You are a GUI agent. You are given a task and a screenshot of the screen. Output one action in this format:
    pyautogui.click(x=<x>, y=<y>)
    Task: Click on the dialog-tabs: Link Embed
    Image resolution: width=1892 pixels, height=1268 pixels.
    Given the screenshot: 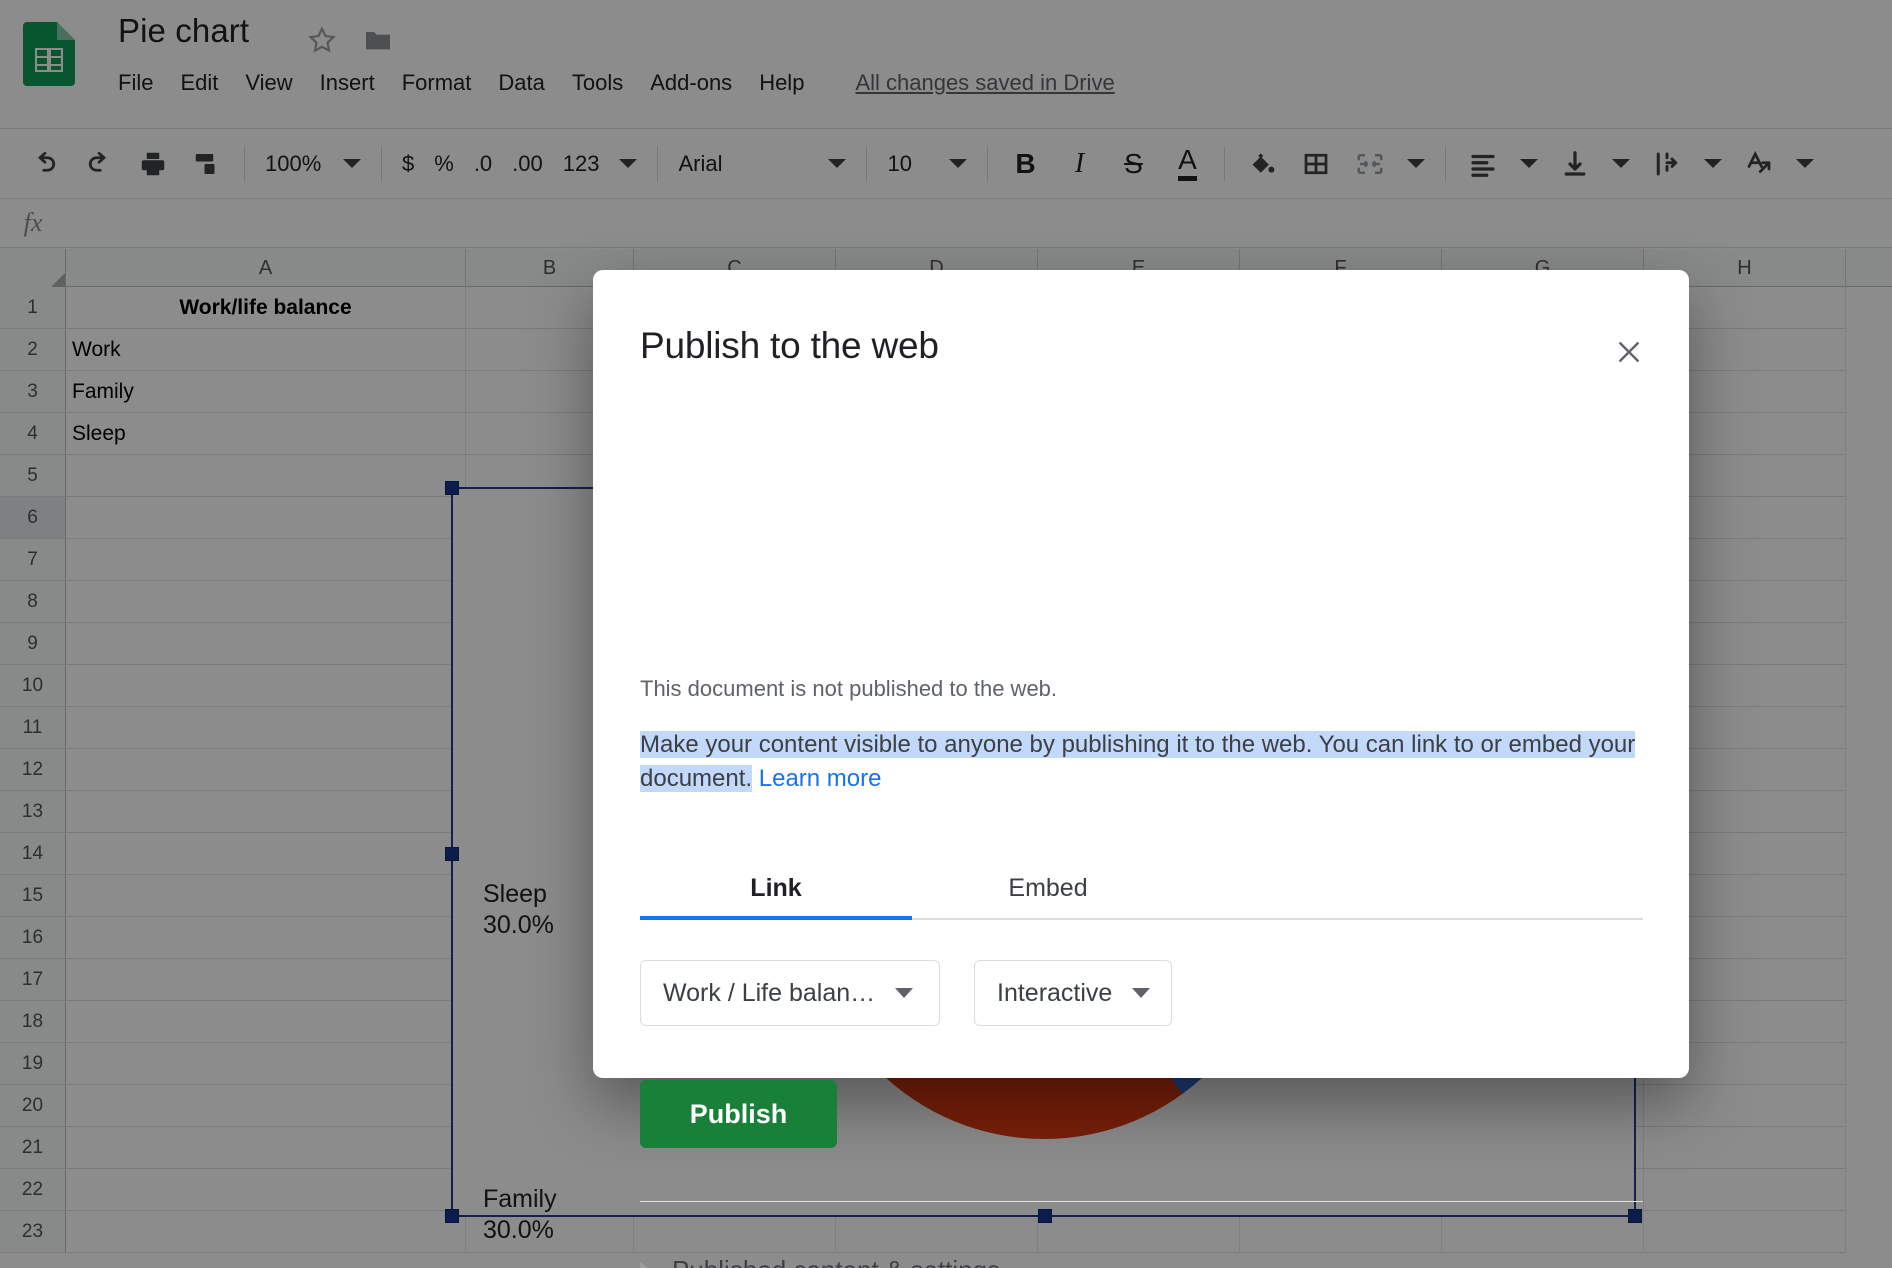 What is the action you would take?
    pyautogui.click(x=1141, y=891)
    